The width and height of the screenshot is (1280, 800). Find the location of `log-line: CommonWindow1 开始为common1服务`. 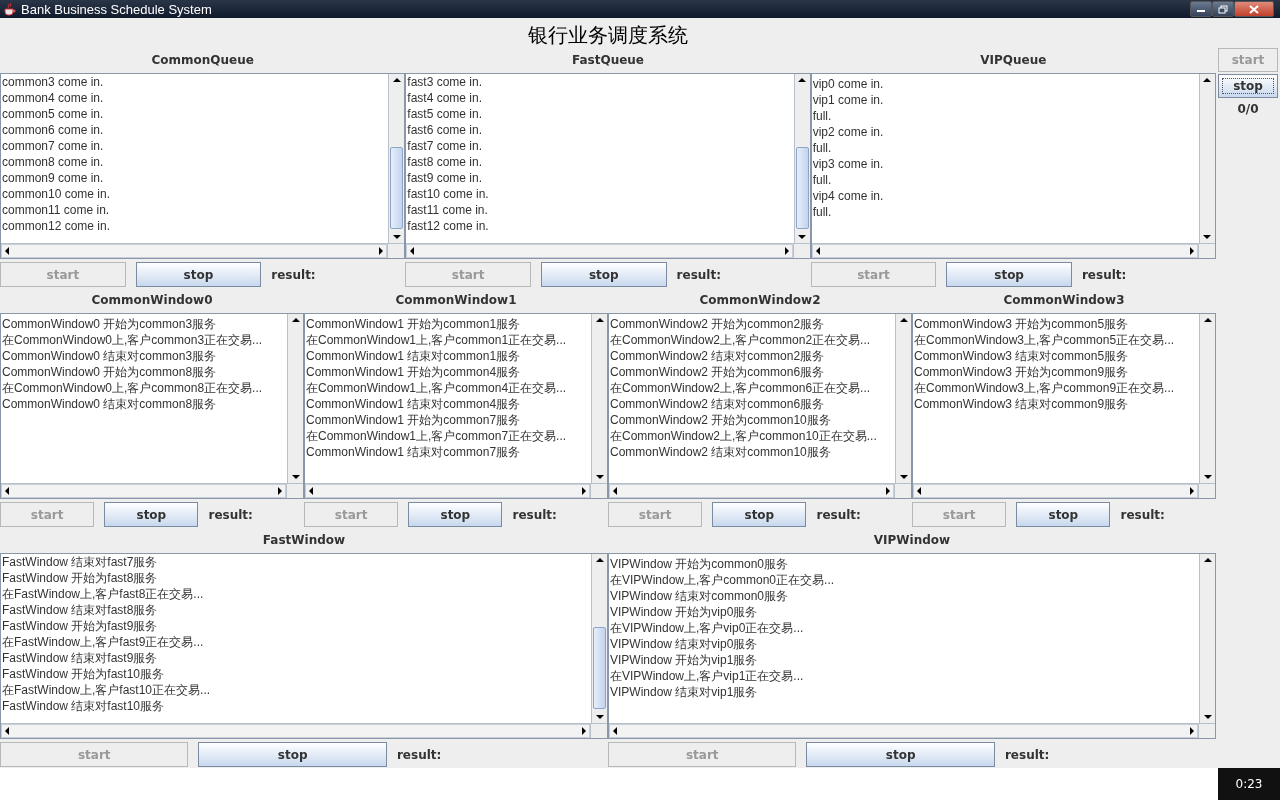

log-line: CommonWindow1 开始为common1服务 is located at coordinates (413, 323).